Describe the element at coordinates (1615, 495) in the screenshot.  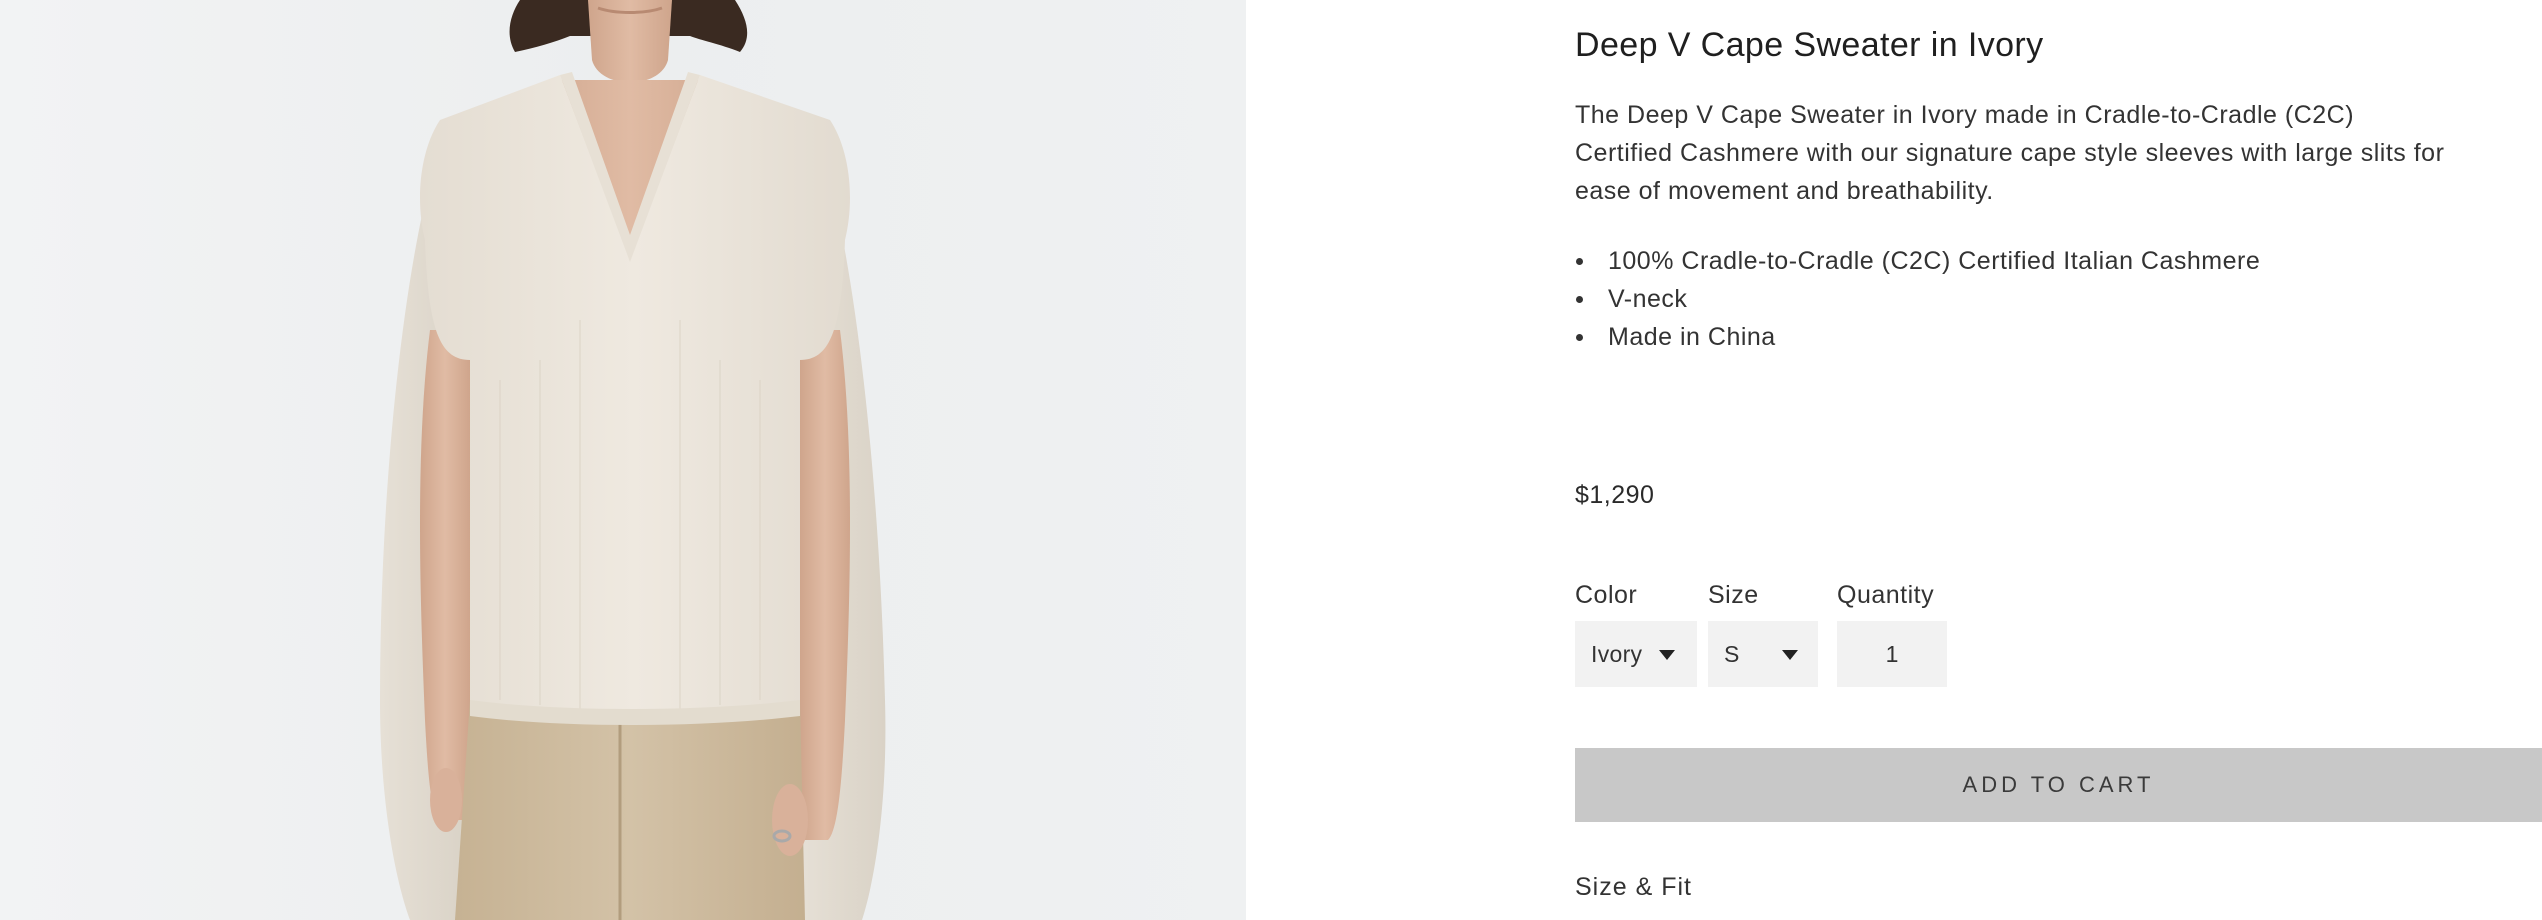
I see `product-price: $1,290` at that location.